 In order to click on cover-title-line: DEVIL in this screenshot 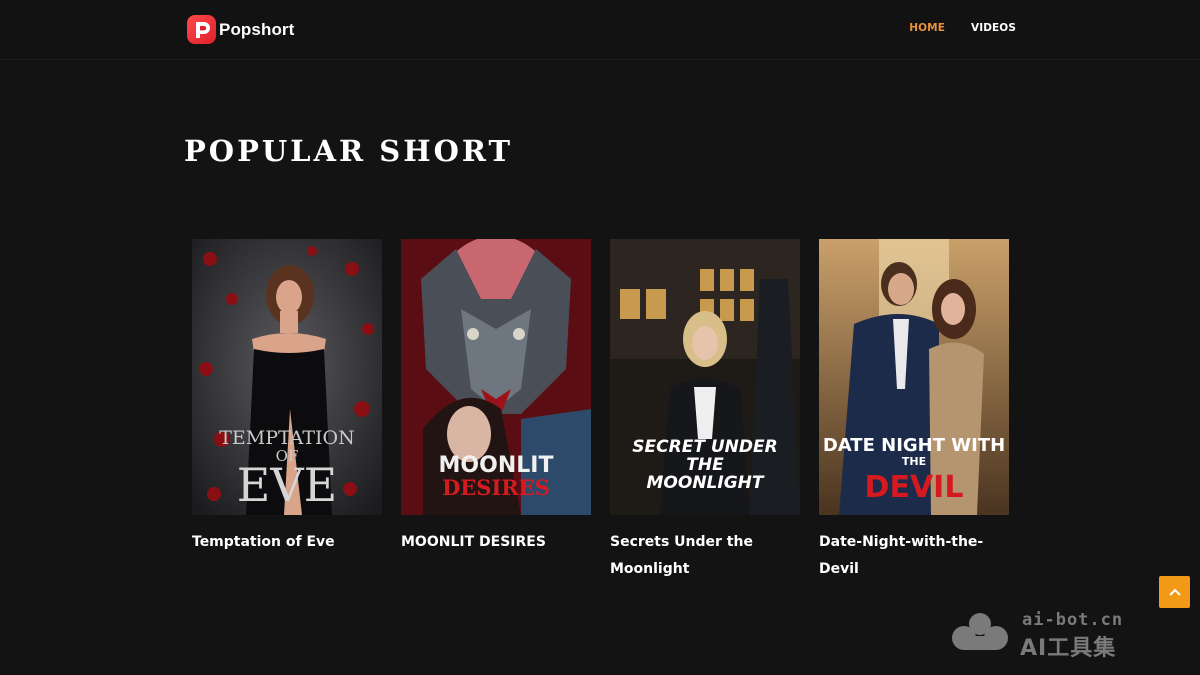, I will do `click(914, 487)`.